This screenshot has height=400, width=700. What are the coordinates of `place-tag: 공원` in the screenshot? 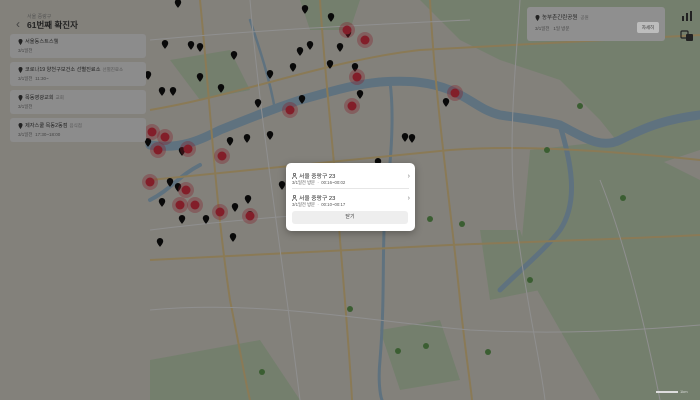 It's located at (584, 17).